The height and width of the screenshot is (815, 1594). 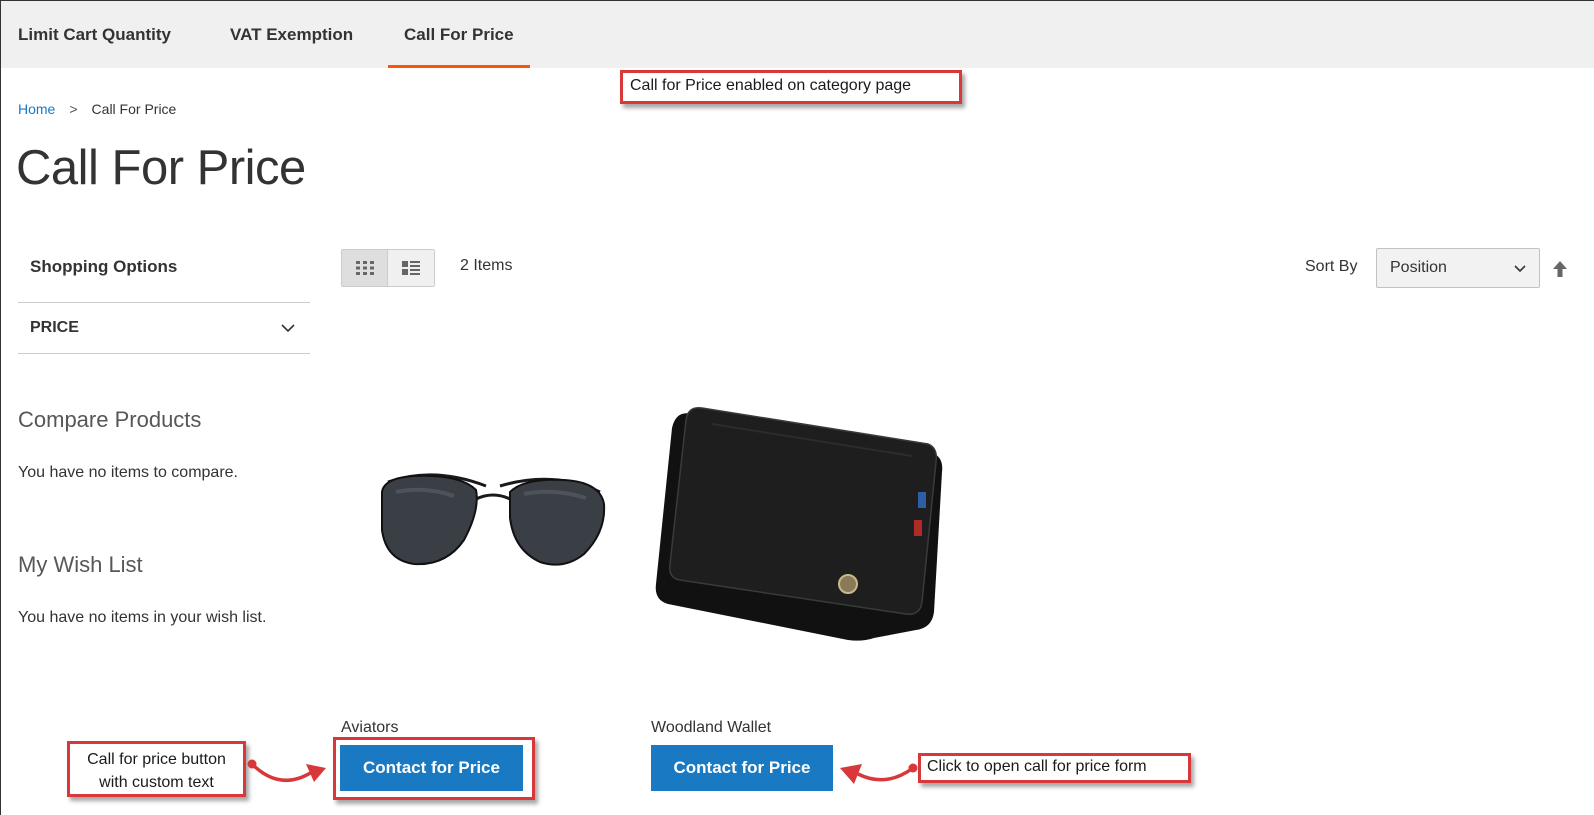 I want to click on sort-by-value: Position, so click(x=1418, y=267).